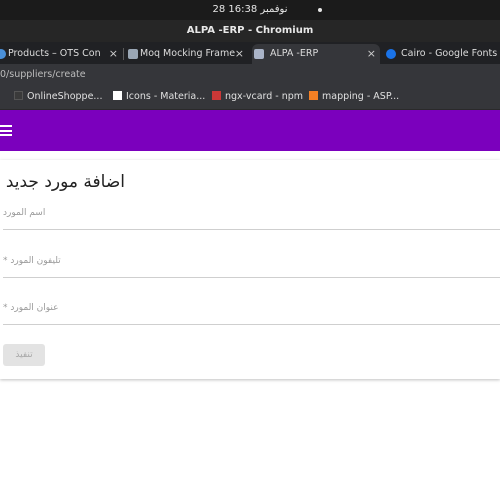 The height and width of the screenshot is (500, 500). Describe the element at coordinates (251, 310) in the screenshot. I see `supplier-address-field: عنوان المورد *` at that location.